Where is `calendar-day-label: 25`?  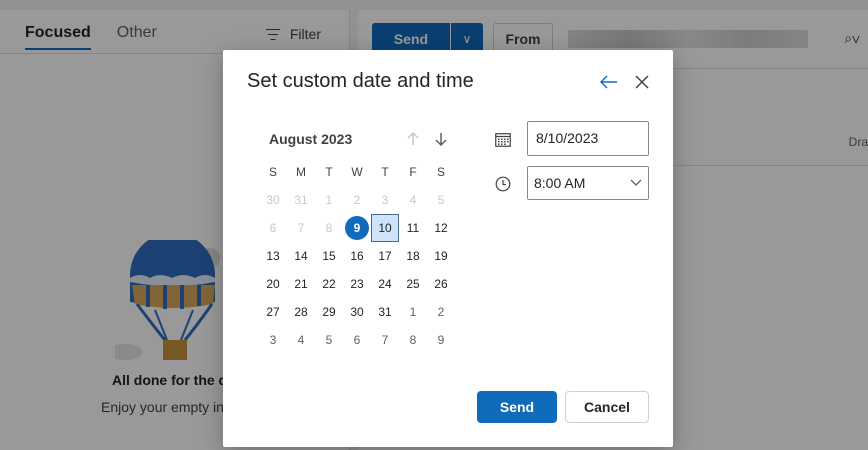
calendar-day-label: 25 is located at coordinates (413, 284).